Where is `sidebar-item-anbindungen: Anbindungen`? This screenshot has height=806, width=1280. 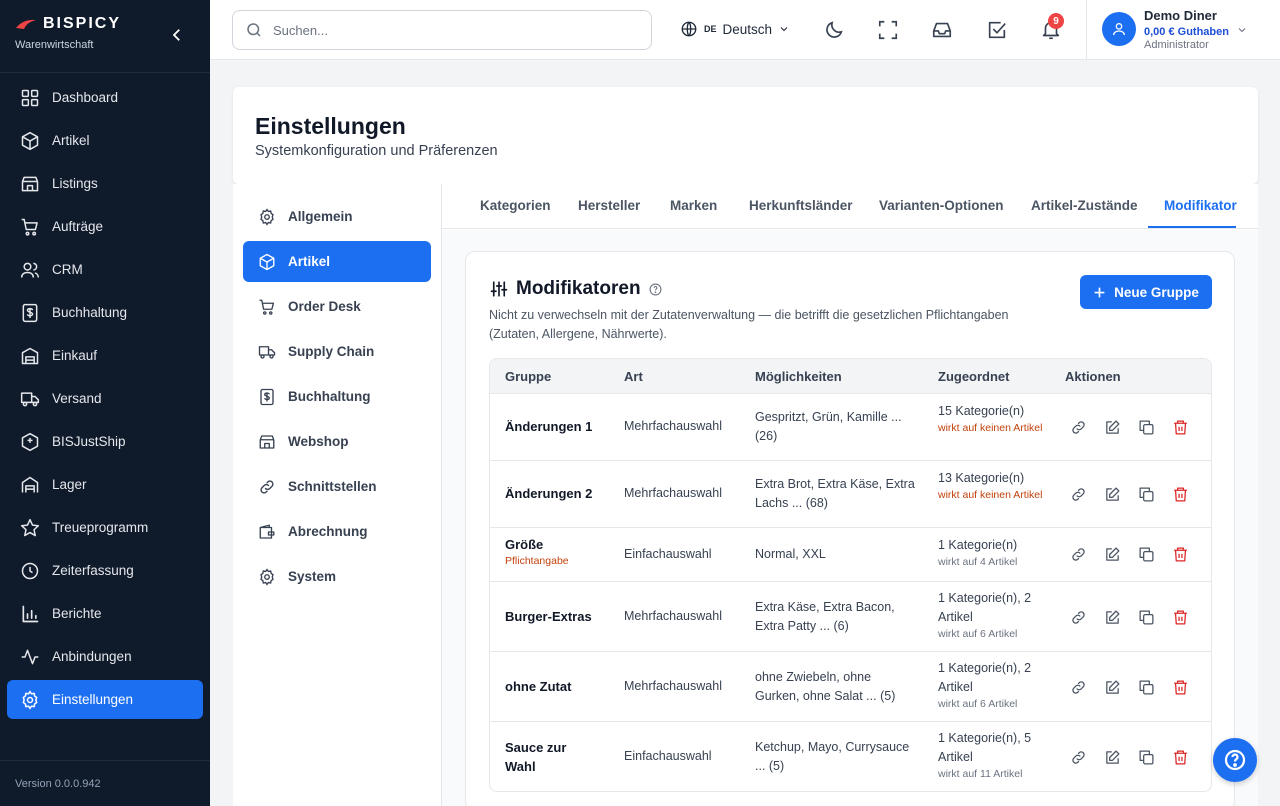
sidebar-item-anbindungen: Anbindungen is located at coordinates (105, 656).